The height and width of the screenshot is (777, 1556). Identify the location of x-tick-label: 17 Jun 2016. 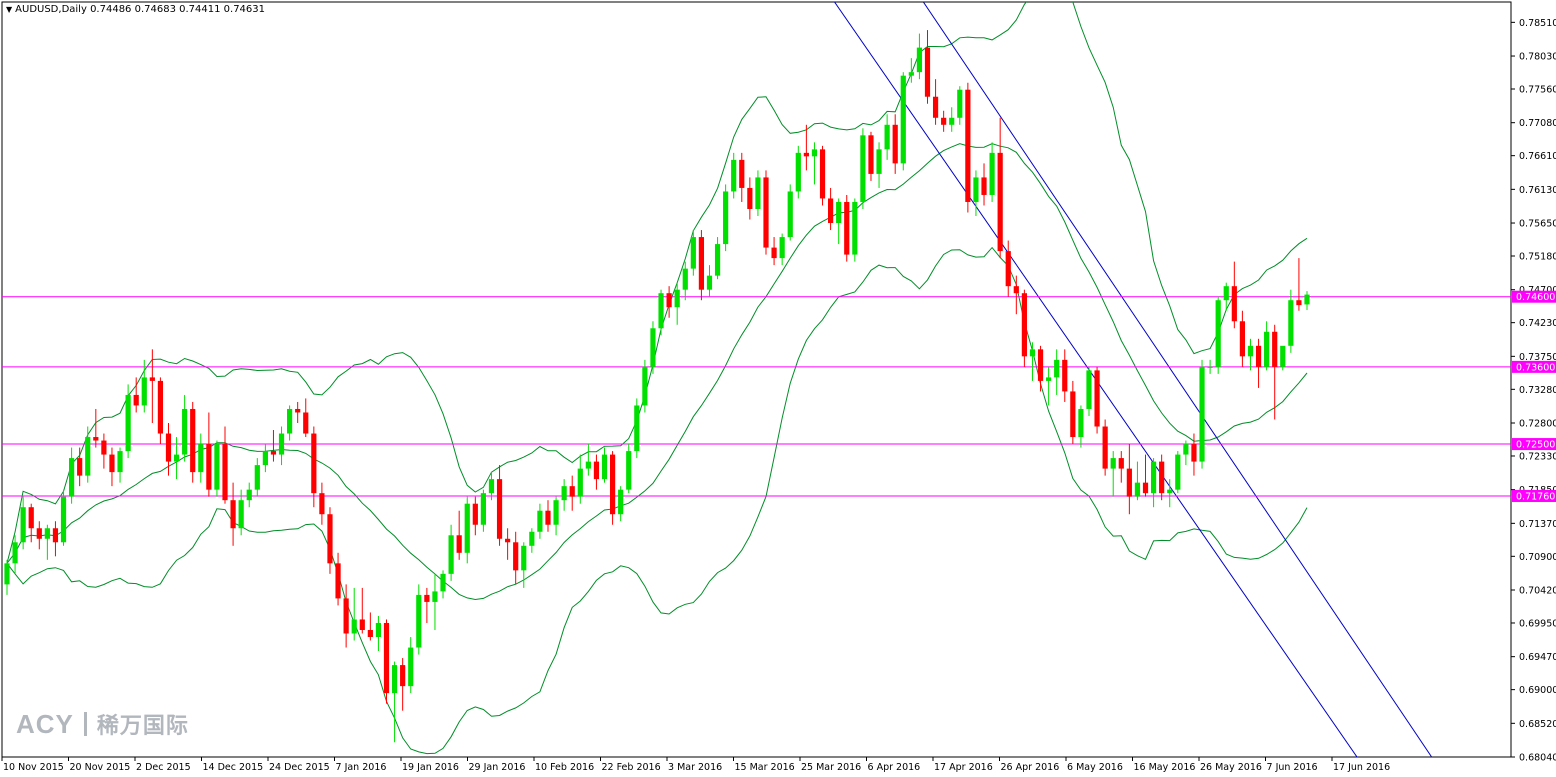
(1361, 767).